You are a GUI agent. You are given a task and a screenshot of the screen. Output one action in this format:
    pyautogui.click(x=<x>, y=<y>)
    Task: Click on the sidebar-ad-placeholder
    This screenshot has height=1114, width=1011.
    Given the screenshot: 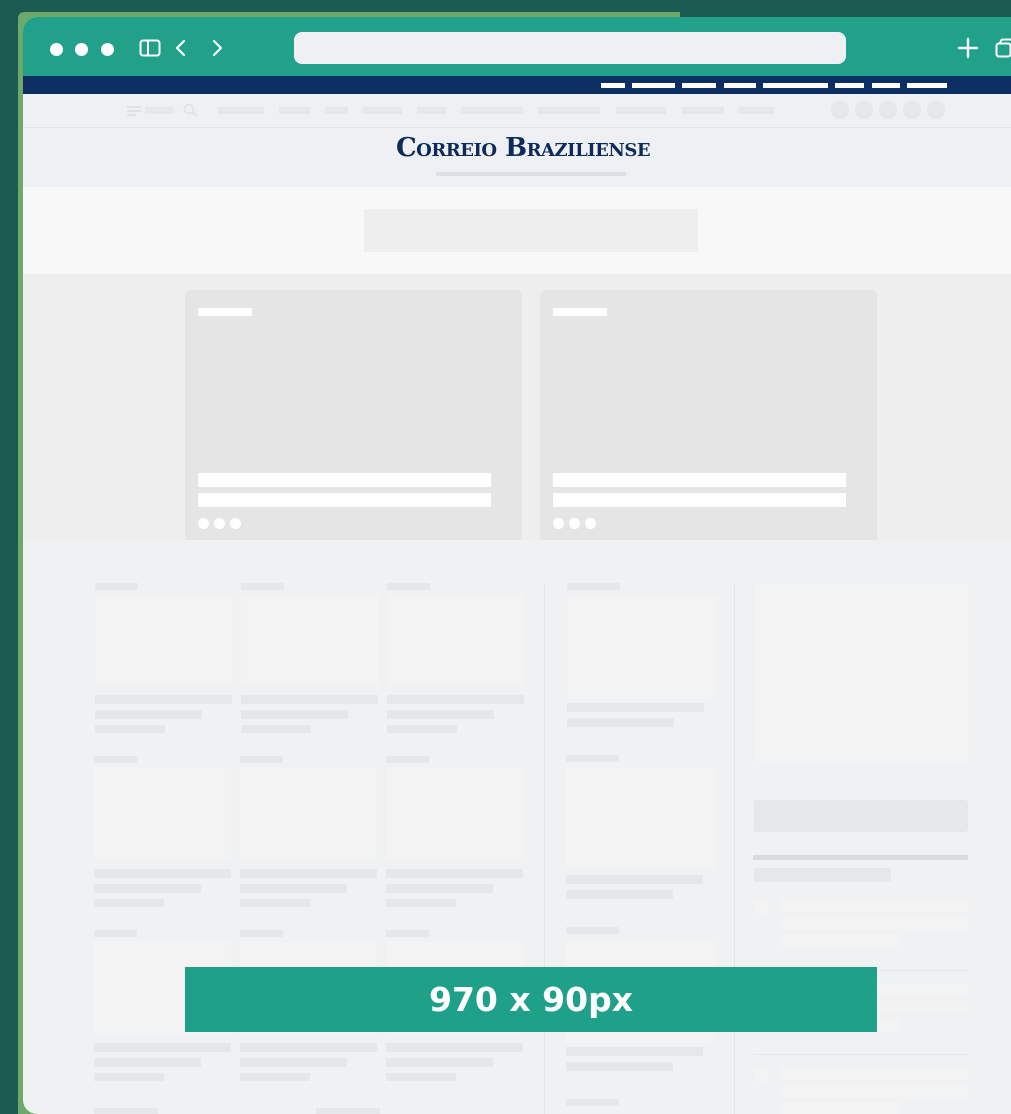 What is the action you would take?
    pyautogui.click(x=861, y=673)
    